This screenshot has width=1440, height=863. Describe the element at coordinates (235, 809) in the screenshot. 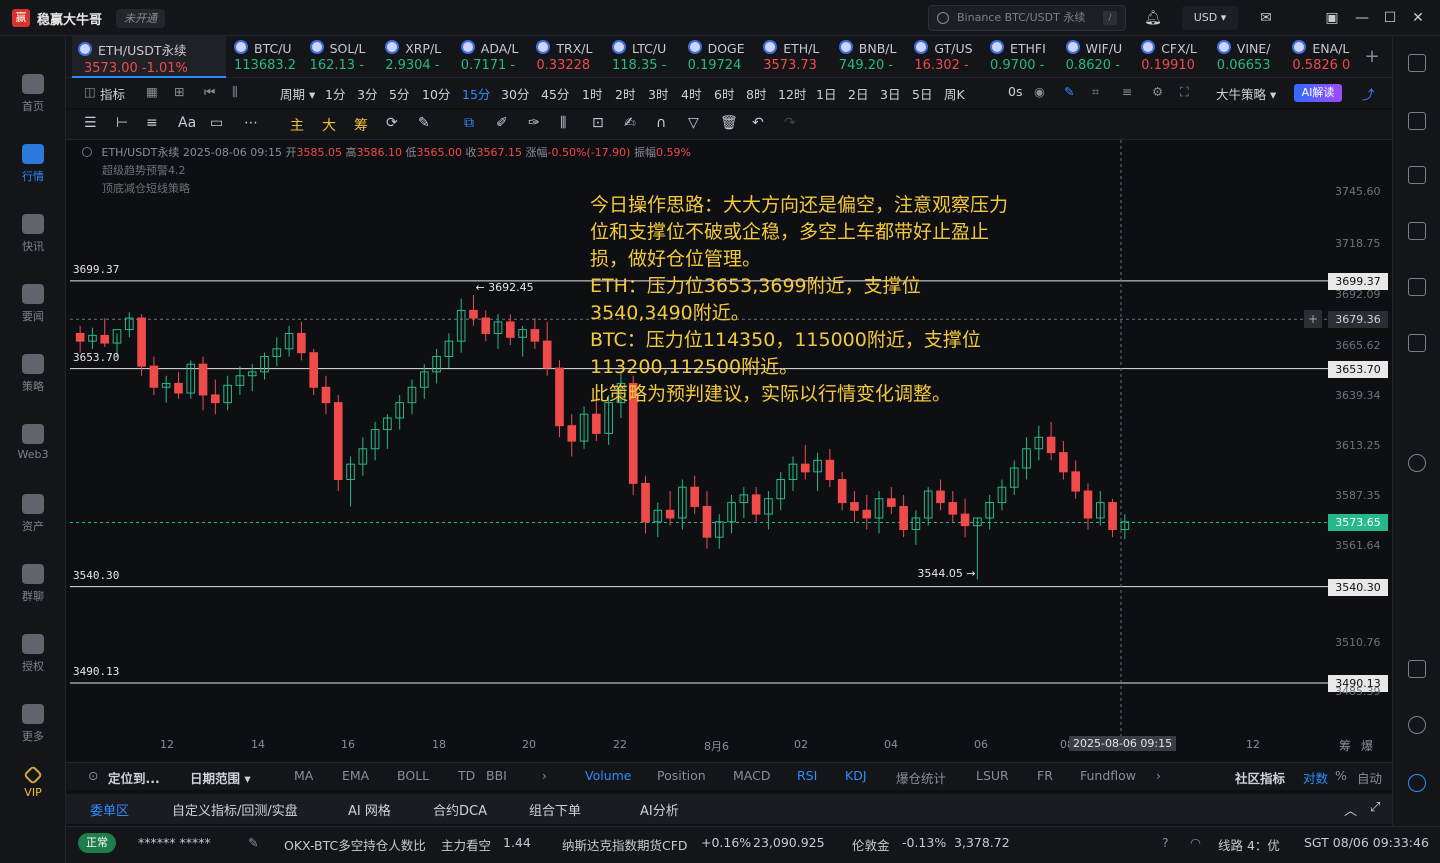

I see `bottom-tab-1: 自定义指标/回测/实盘` at that location.